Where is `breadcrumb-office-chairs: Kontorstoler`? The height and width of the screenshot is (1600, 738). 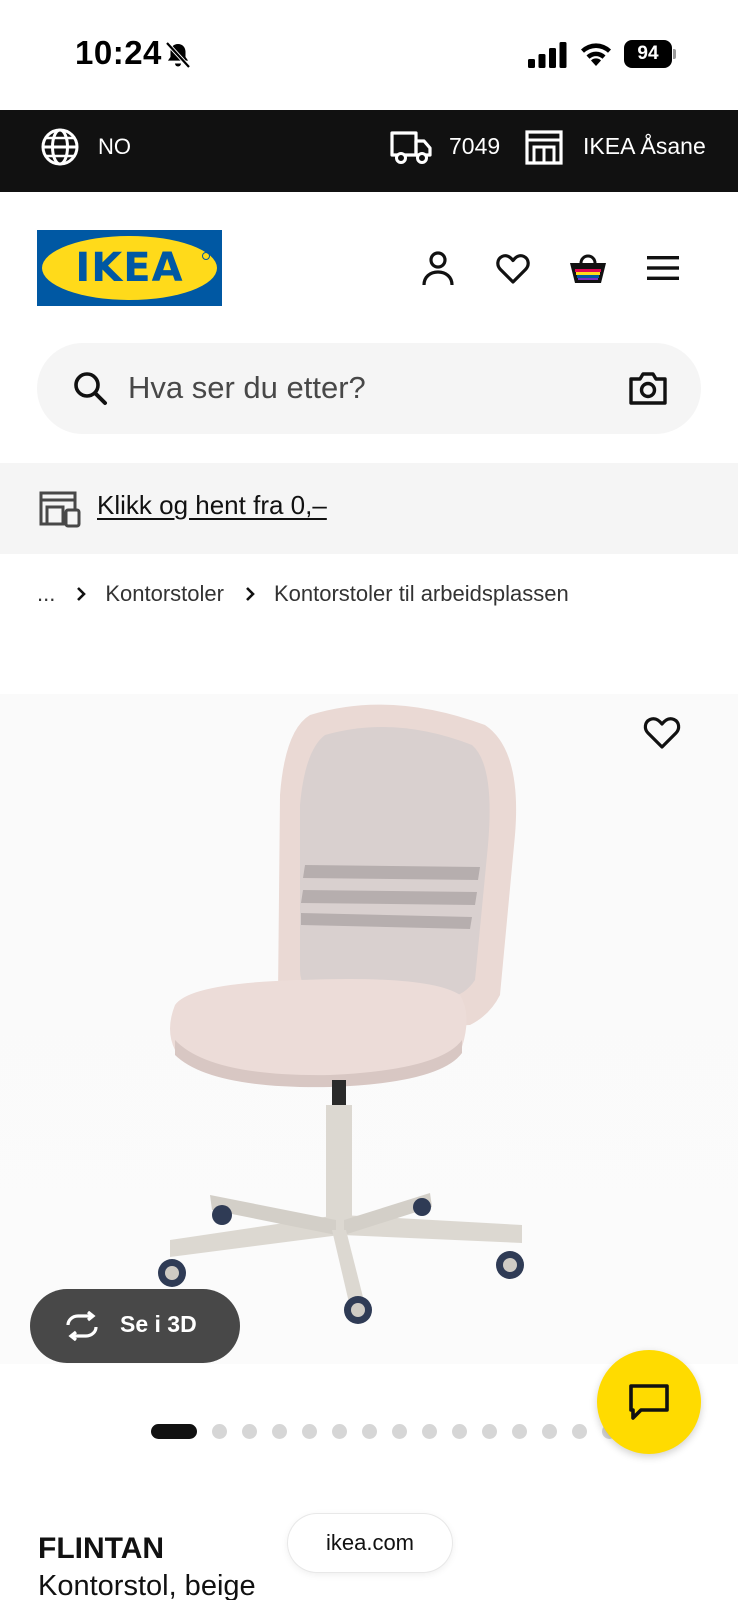 breadcrumb-office-chairs: Kontorstoler is located at coordinates (164, 594).